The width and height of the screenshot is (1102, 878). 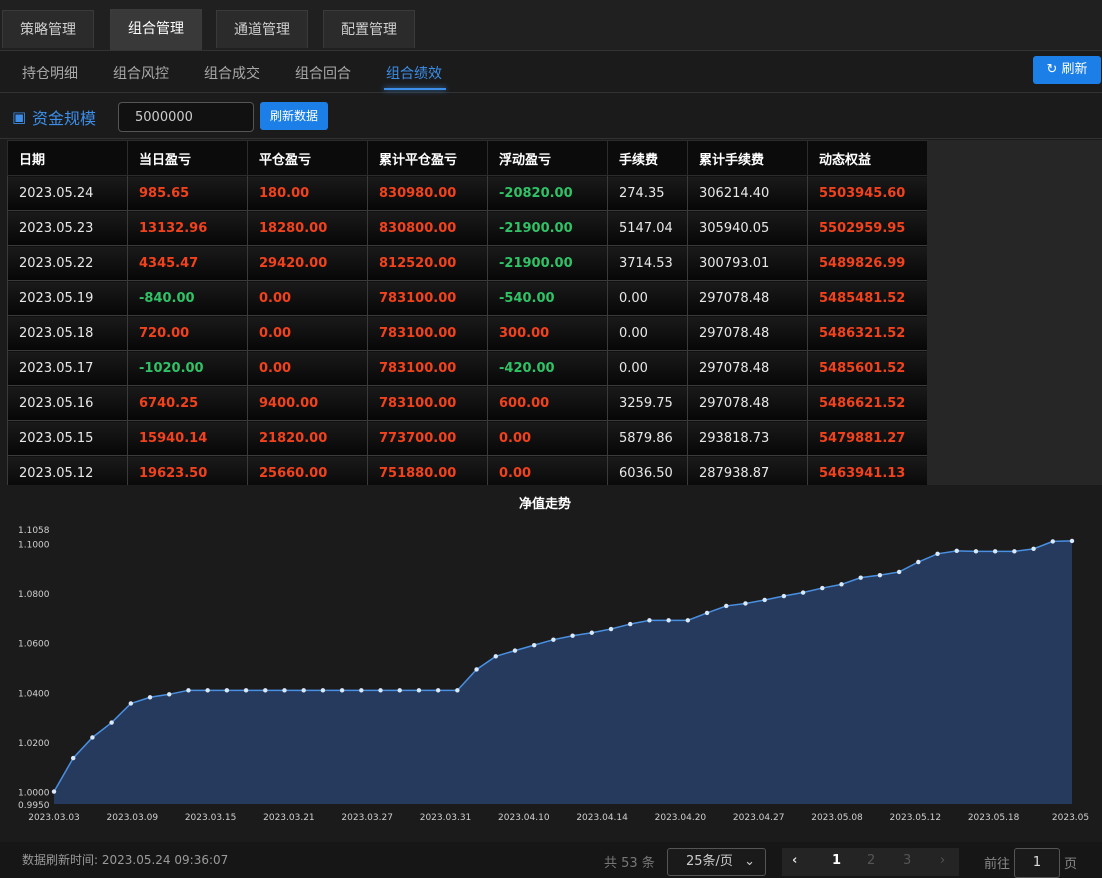 I want to click on y-tick-label: 1.1058, so click(x=34, y=531).